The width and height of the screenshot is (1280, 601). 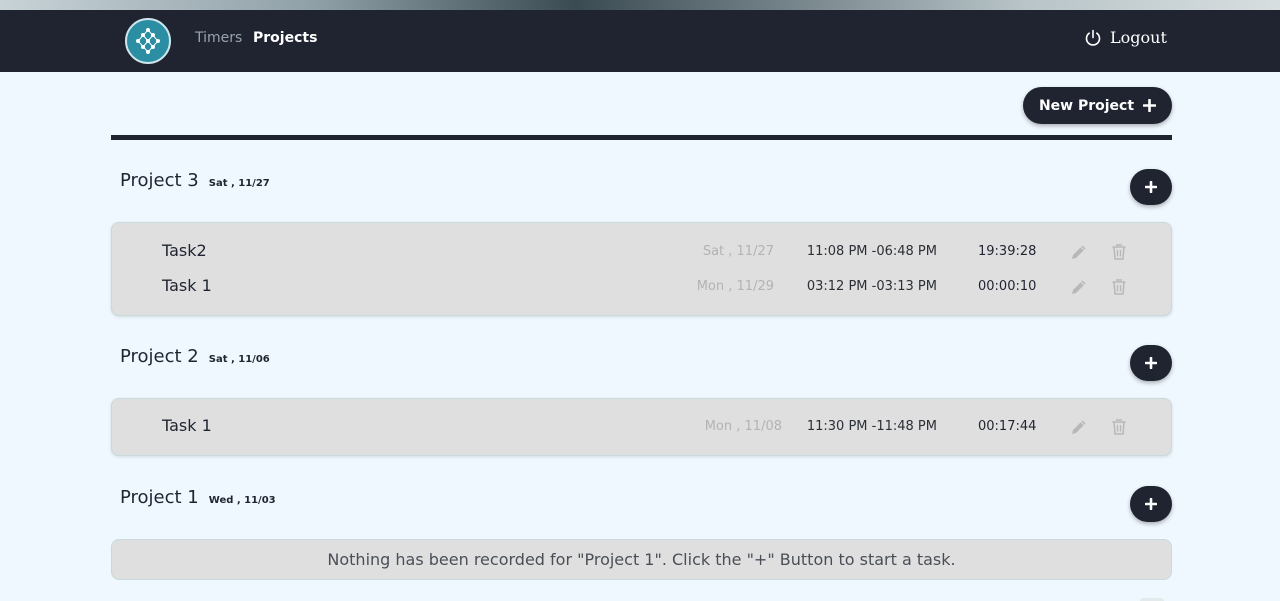 What do you see at coordinates (148, 41) in the screenshot?
I see `network-logo-icon` at bounding box center [148, 41].